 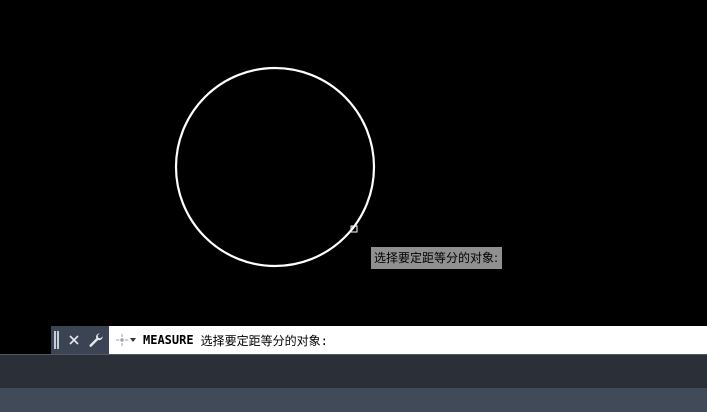 I want to click on command-prompt-icon, so click(x=126, y=340).